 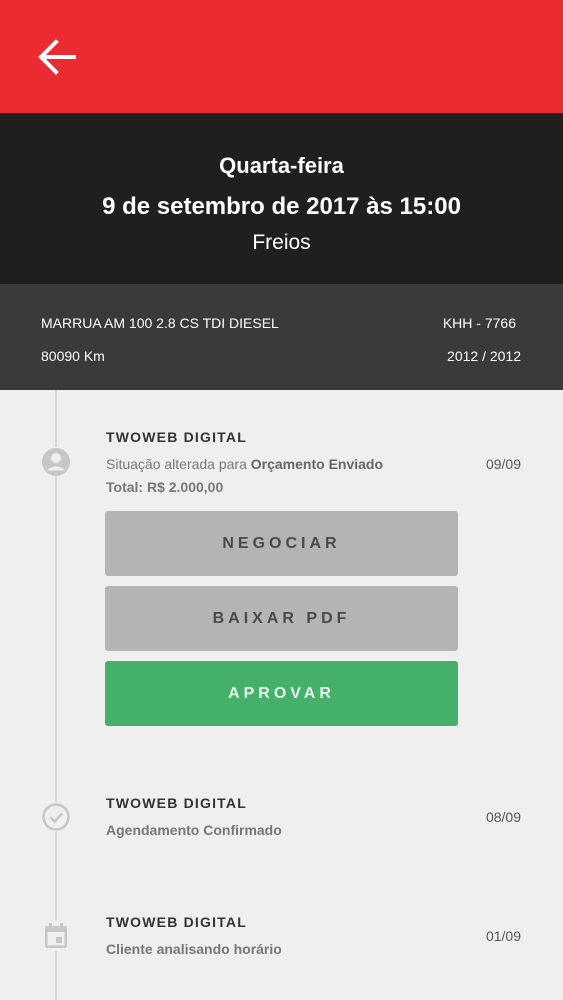 I want to click on timeline-date: 08/09, so click(x=503, y=817).